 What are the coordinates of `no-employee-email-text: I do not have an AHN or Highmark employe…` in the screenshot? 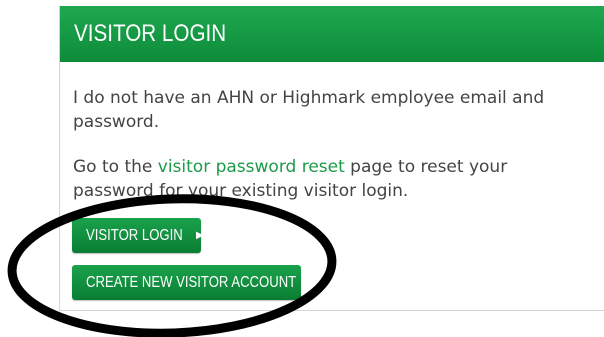 It's located at (309, 110).